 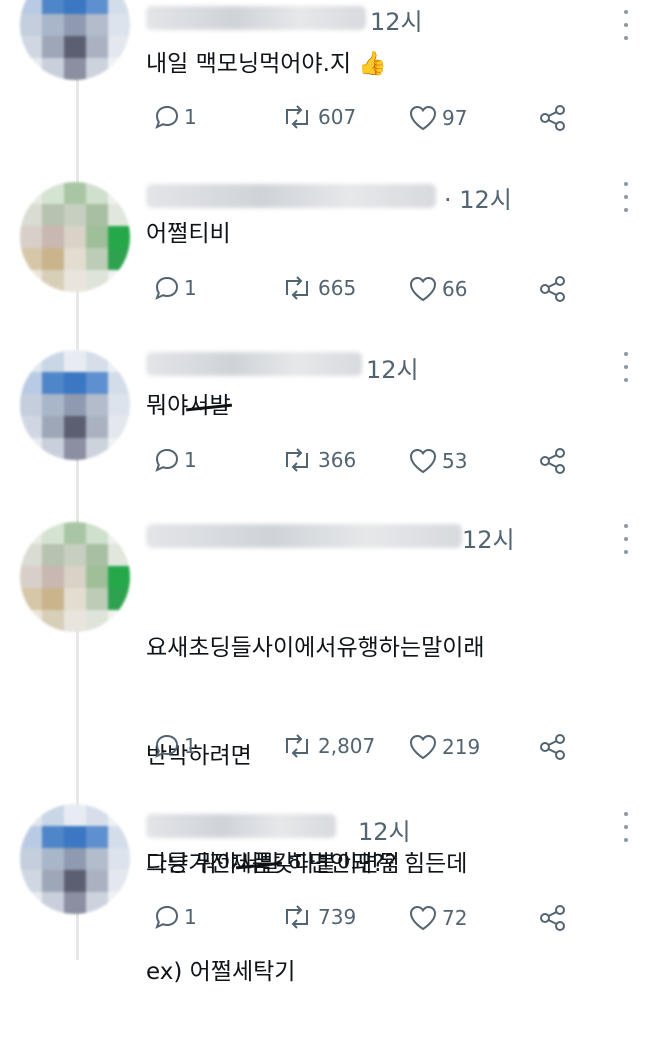 What do you see at coordinates (347, 746) in the screenshot?
I see `retweet-count: 2,807` at bounding box center [347, 746].